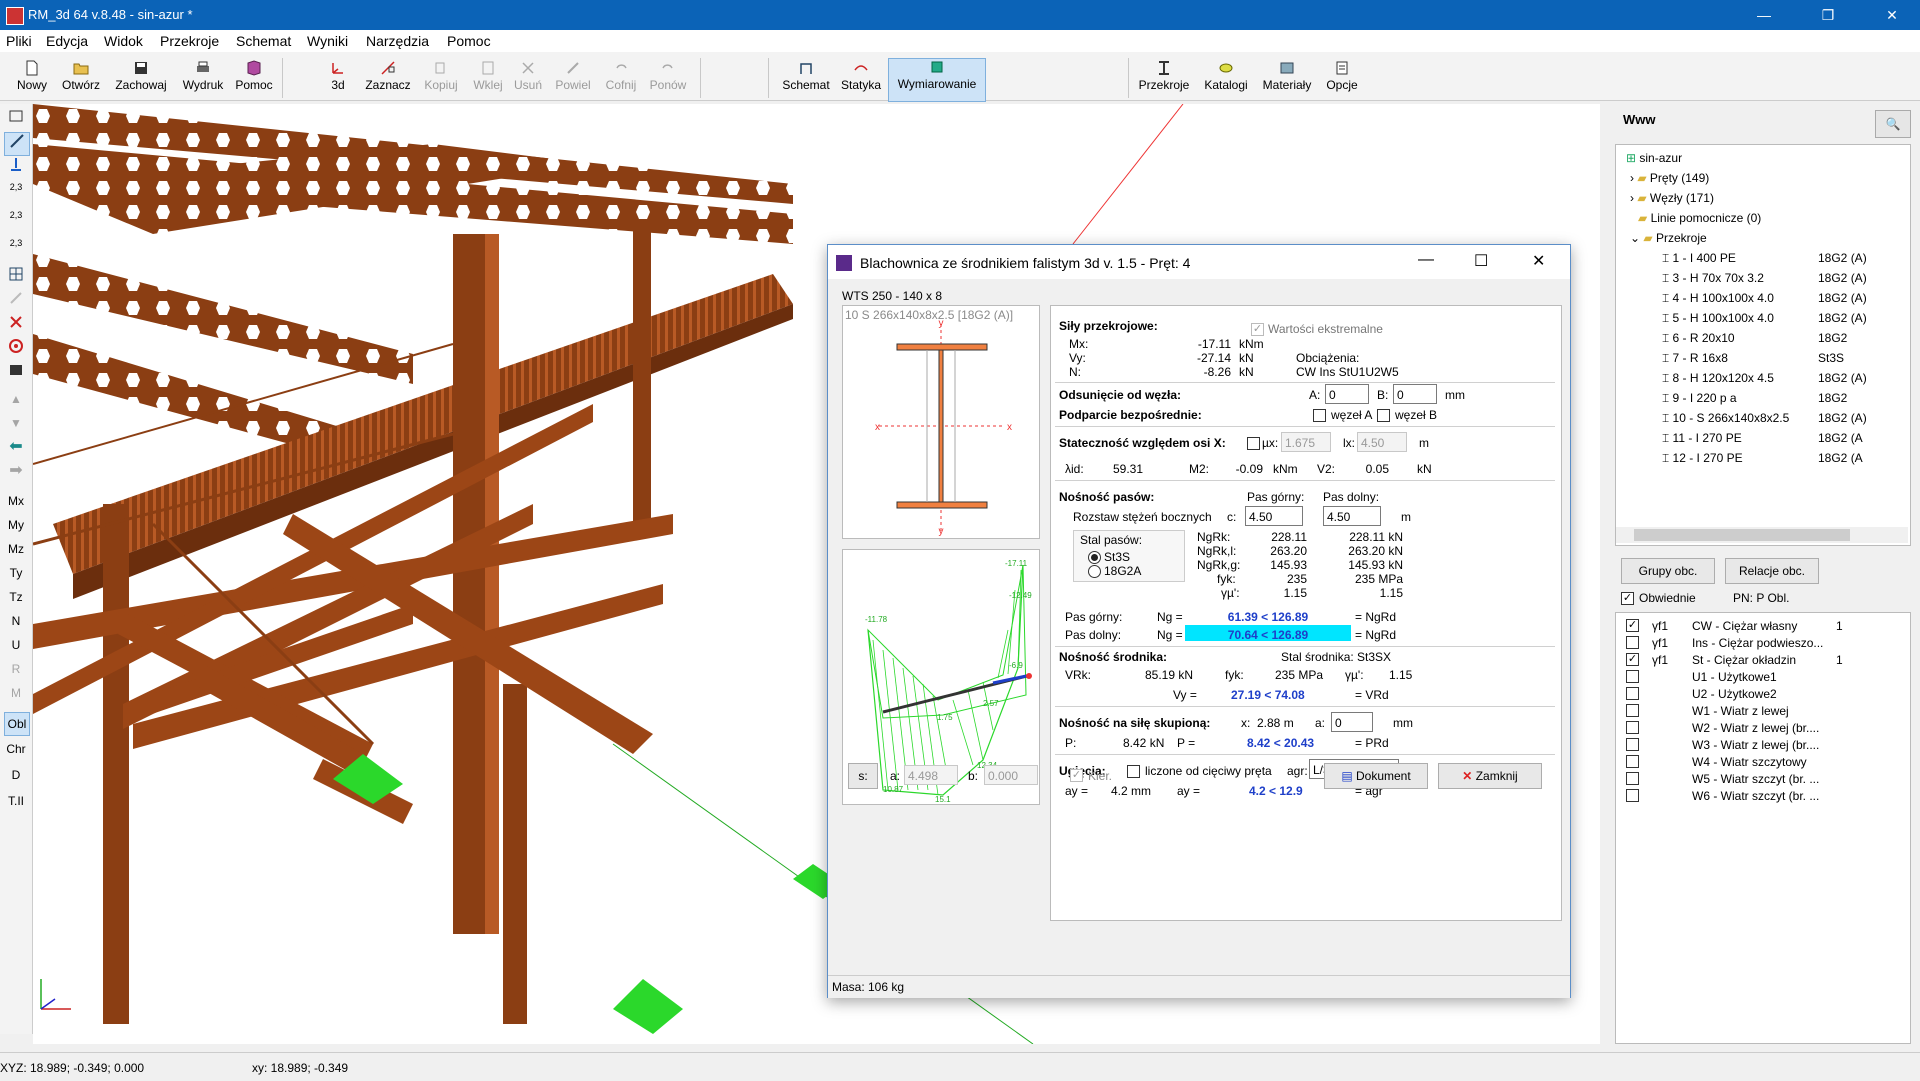 The width and height of the screenshot is (1920, 1081). What do you see at coordinates (573, 80) in the screenshot?
I see `duplicate-button: Powiel` at bounding box center [573, 80].